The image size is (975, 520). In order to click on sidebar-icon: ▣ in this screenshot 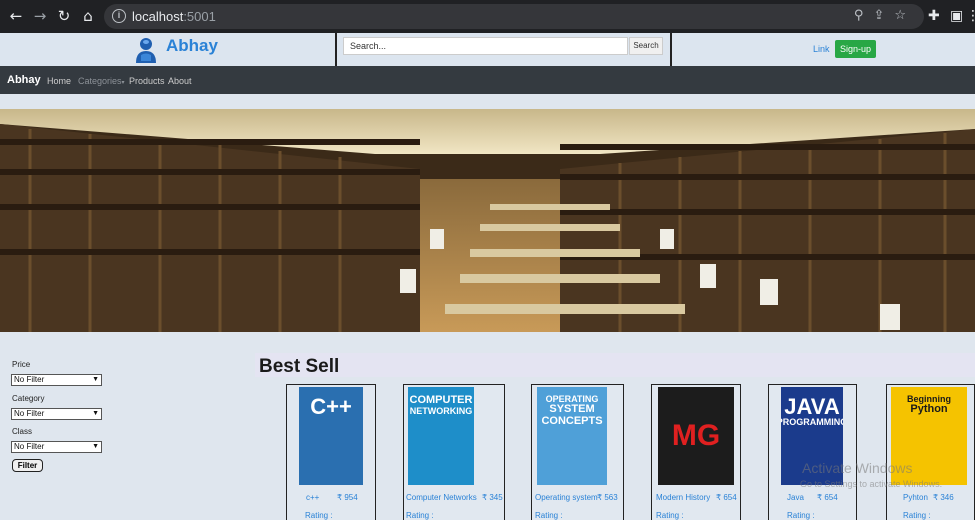, I will do `click(956, 16)`.